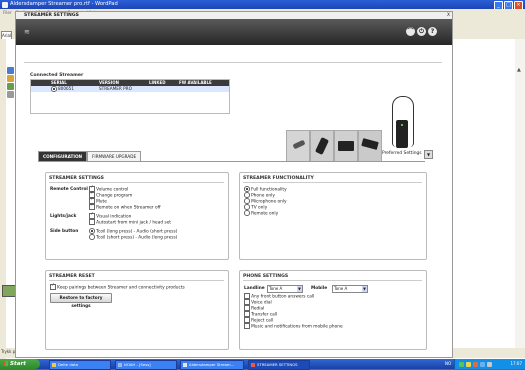 Image resolution: width=525 pixels, height=370 pixels. What do you see at coordinates (234, 32) in the screenshot?
I see `dialog-header-bar: ≋ ⌒ ⏻ ?` at bounding box center [234, 32].